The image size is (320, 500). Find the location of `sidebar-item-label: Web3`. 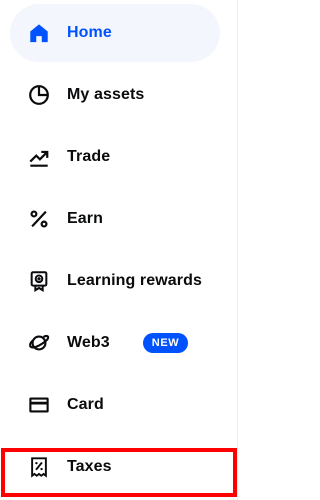

sidebar-item-label: Web3 is located at coordinates (88, 342).